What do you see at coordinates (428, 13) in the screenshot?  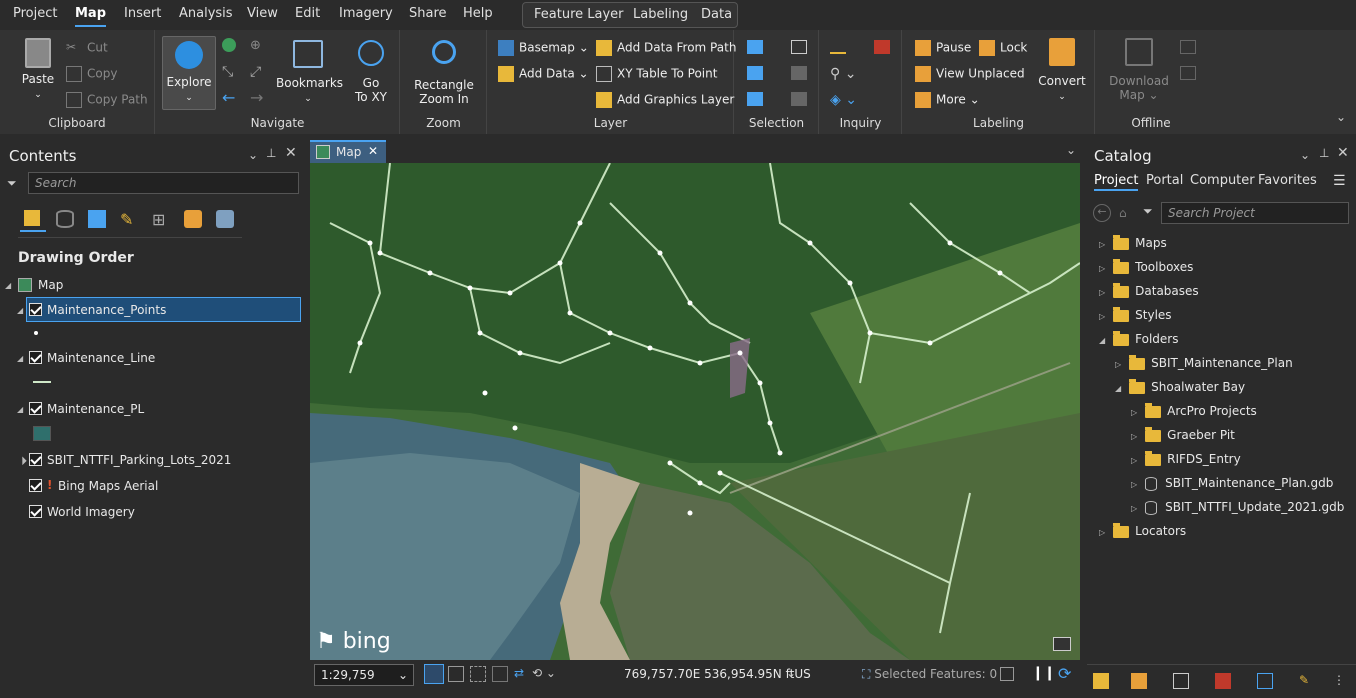 I see `tab-share: Share` at bounding box center [428, 13].